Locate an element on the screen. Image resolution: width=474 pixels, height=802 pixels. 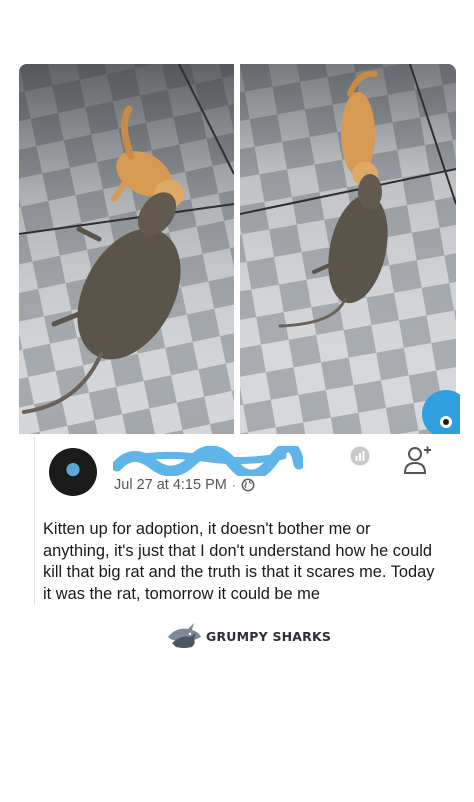
shark-logo-icon is located at coordinates (184, 635).